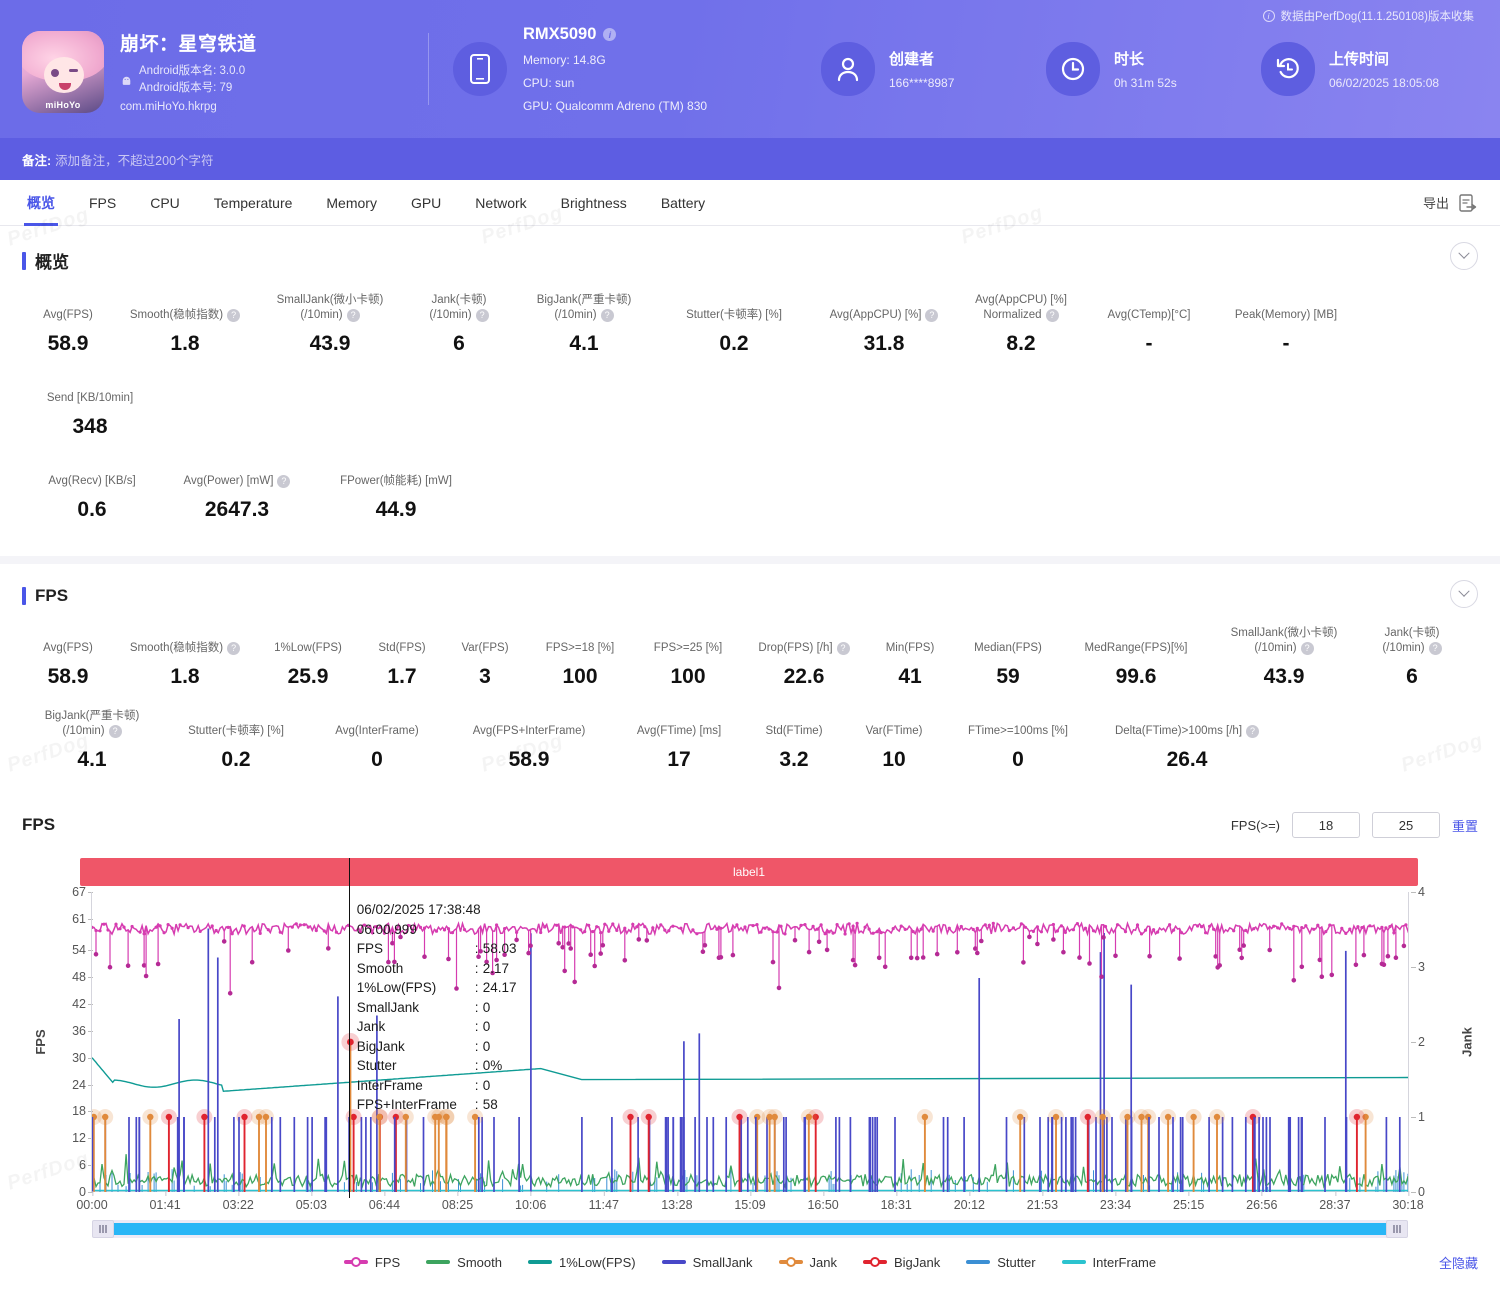 This screenshot has height=1293, width=1500. I want to click on info-icon: i, so click(1268, 16).